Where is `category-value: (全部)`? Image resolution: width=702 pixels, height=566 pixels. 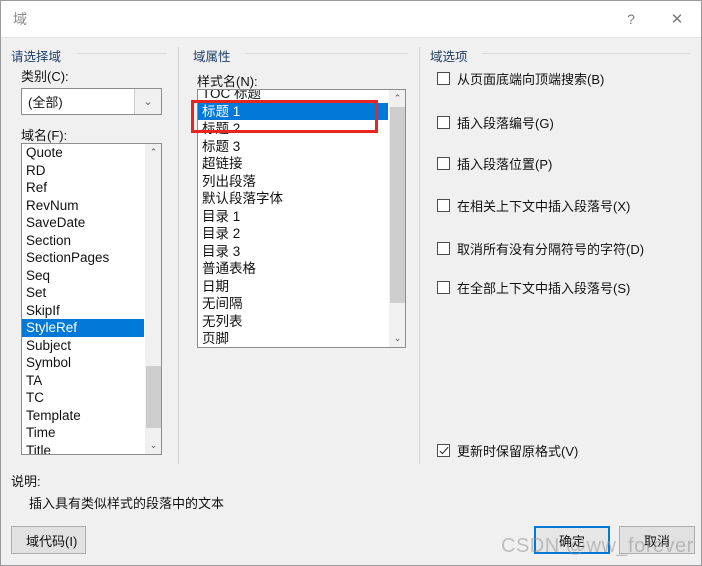
category-value: (全部) is located at coordinates (45, 102).